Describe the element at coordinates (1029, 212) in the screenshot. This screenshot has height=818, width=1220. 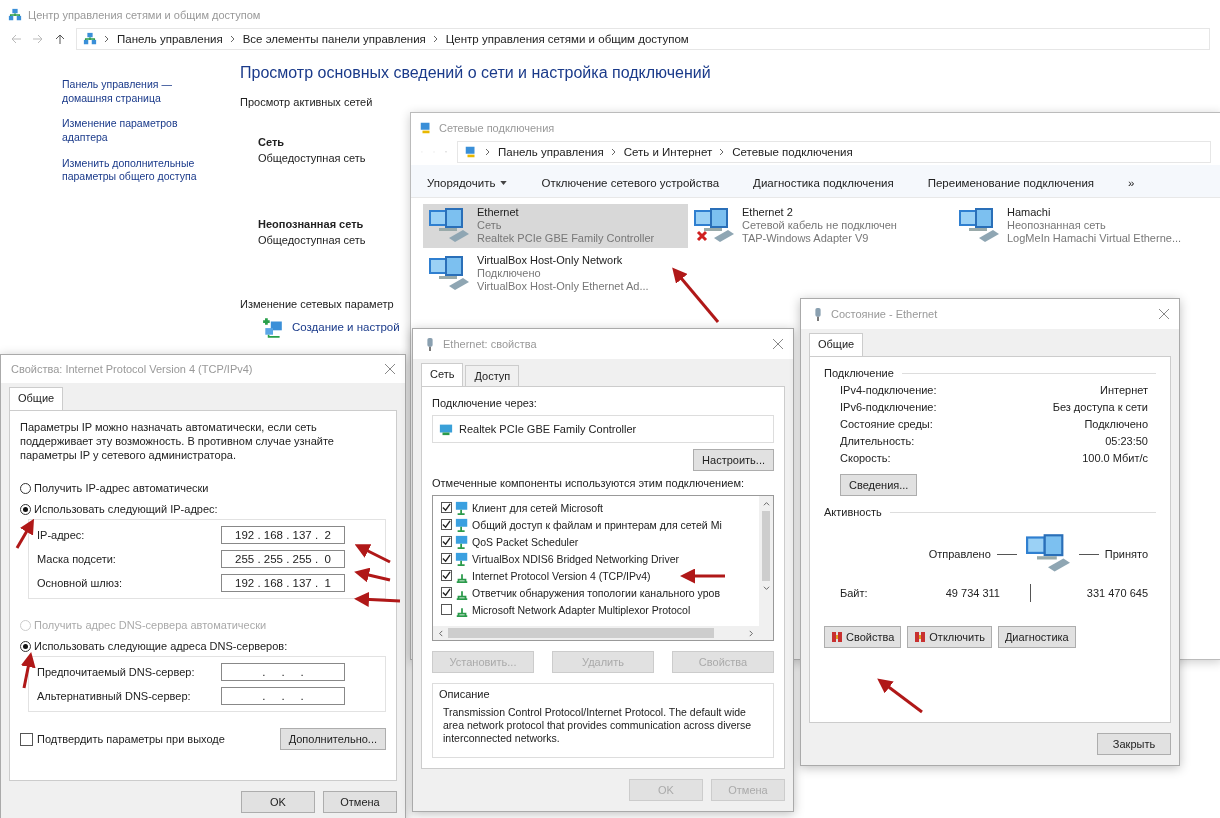
I see `adapter-name: Hamachi` at that location.